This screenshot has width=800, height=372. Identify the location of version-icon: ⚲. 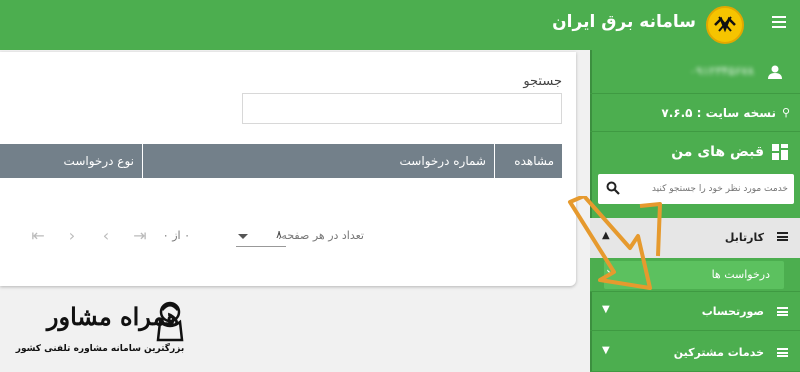
(785, 112).